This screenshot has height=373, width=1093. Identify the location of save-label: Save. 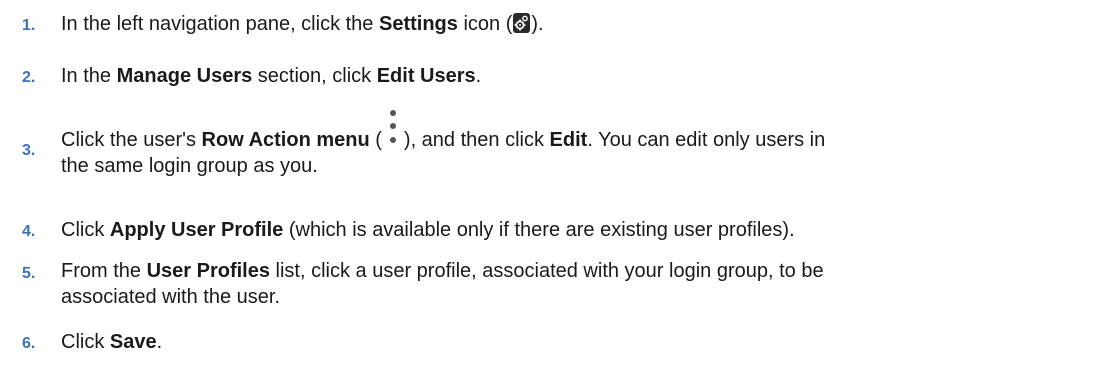
(133, 342).